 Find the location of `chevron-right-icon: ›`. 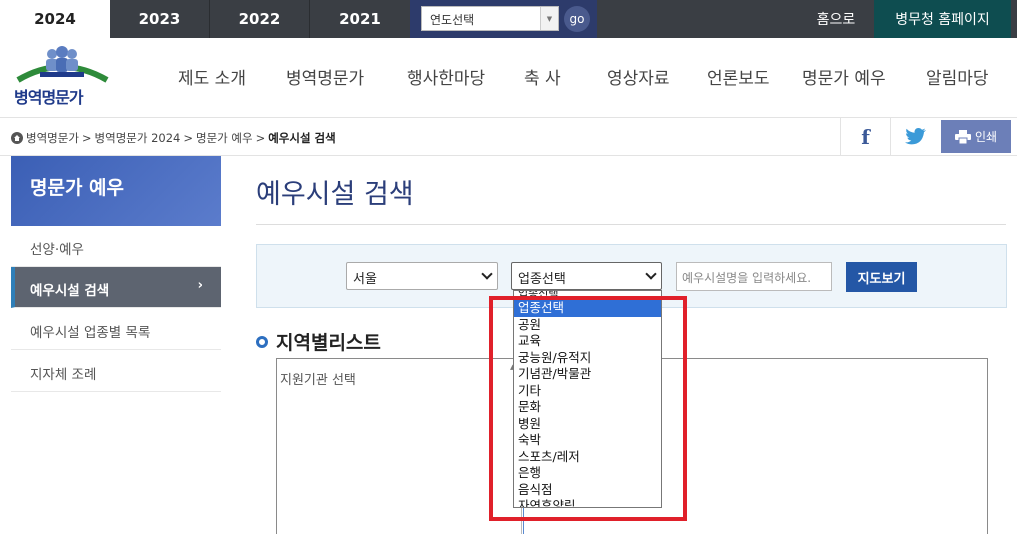

chevron-right-icon: › is located at coordinates (200, 285).